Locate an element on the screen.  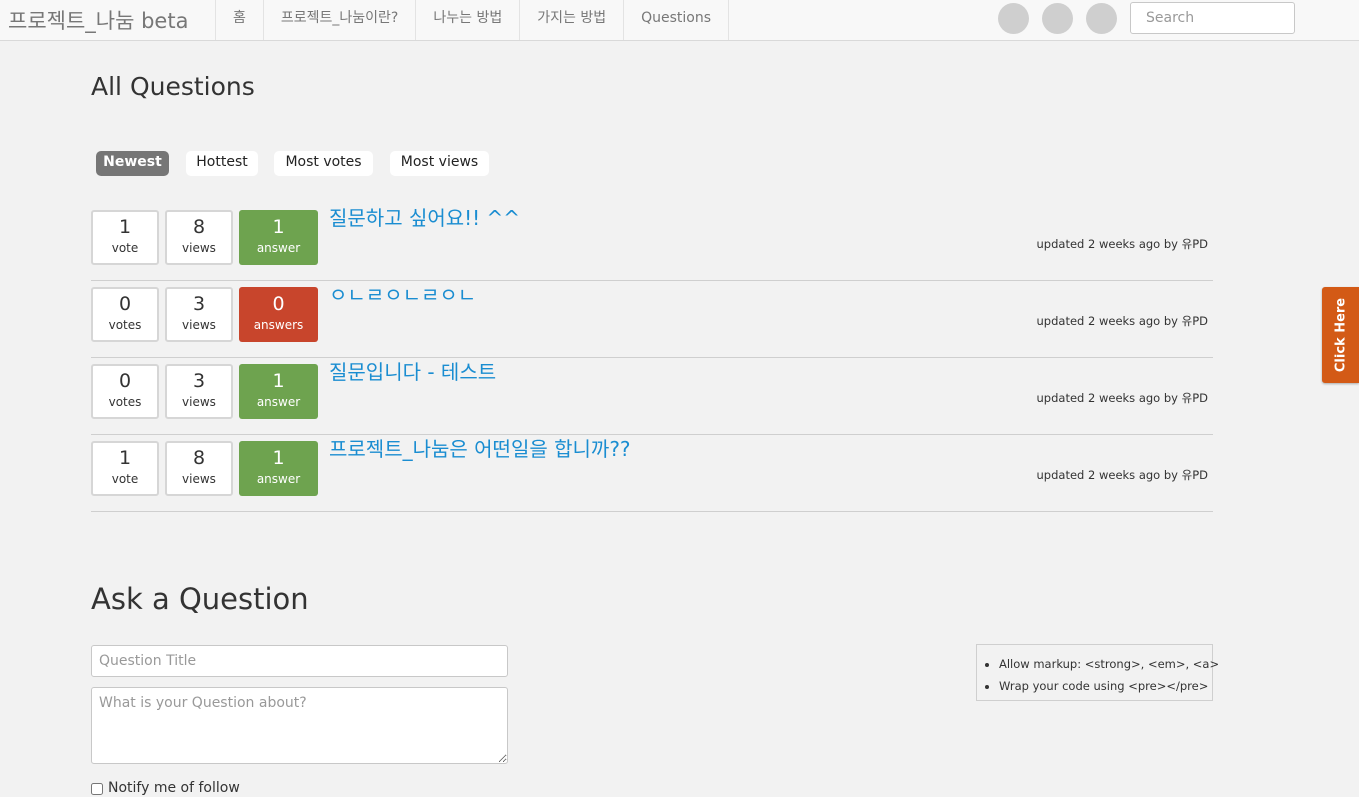
nav-link-home: 홈 is located at coordinates (240, 20).